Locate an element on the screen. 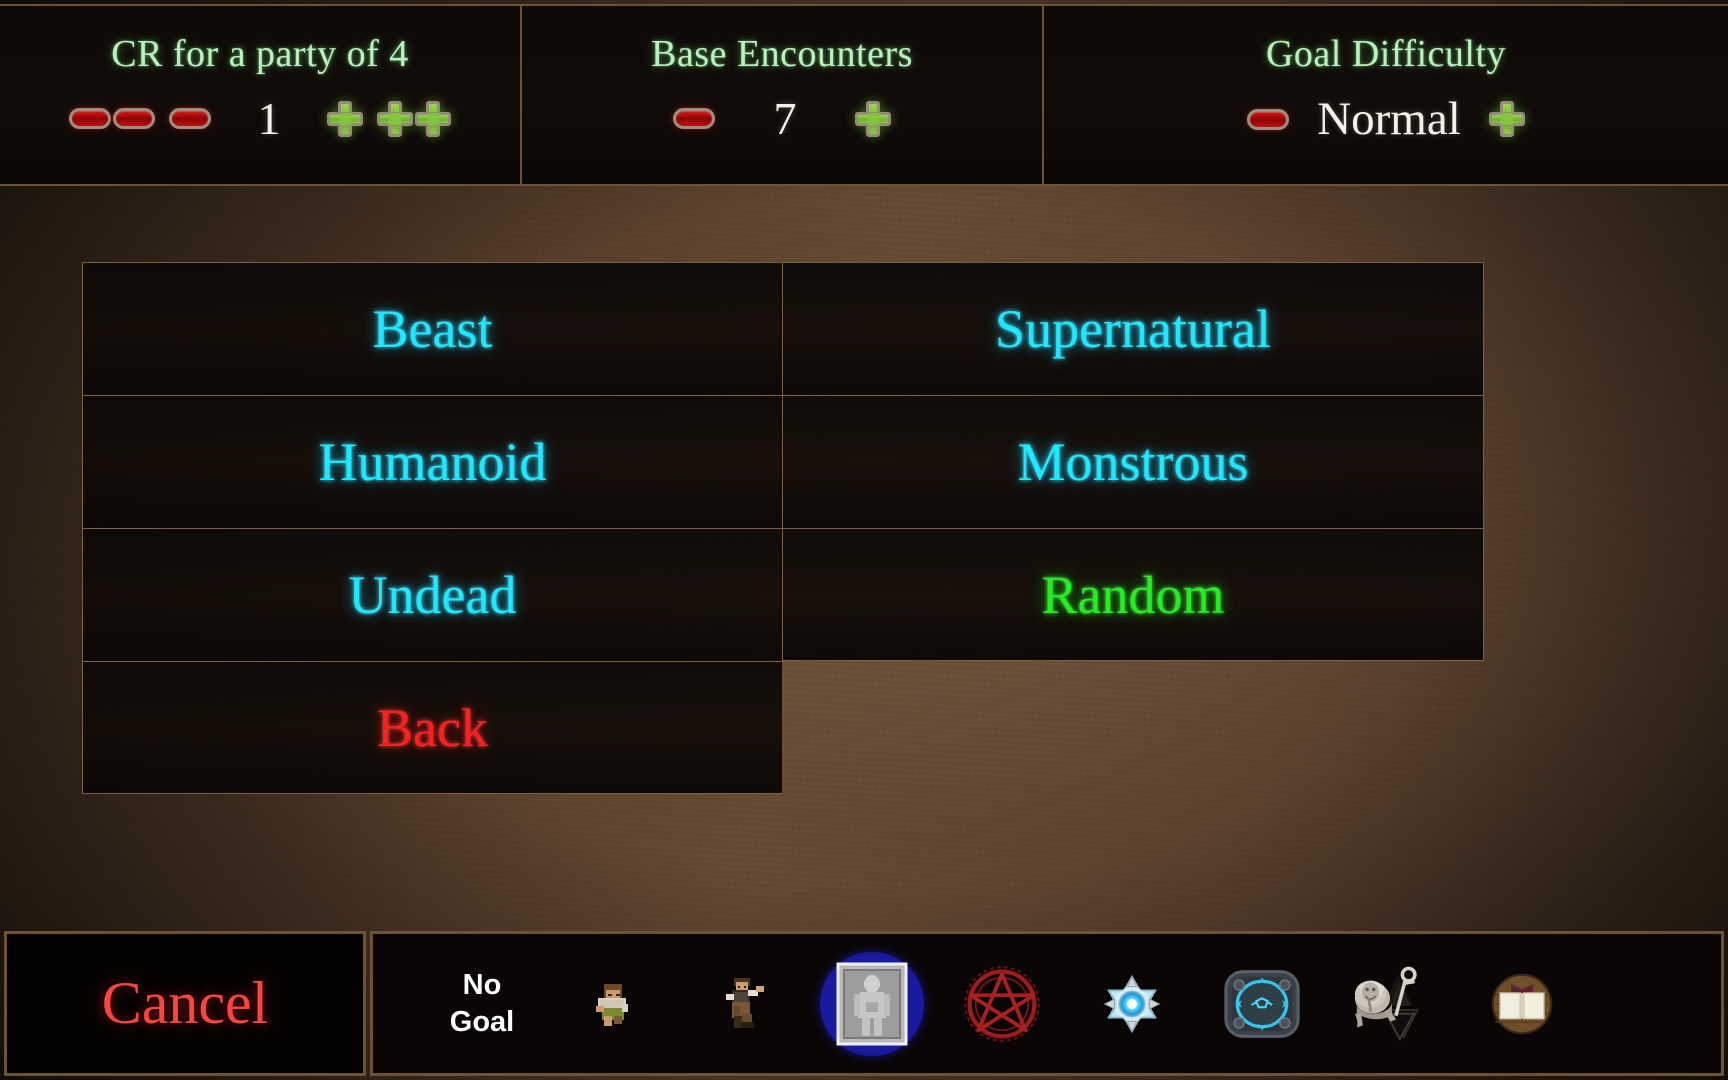 This screenshot has width=1728, height=1080. stat-panel-goal-difficulty: Goal Difficulty Normal is located at coordinates (1386, 95).